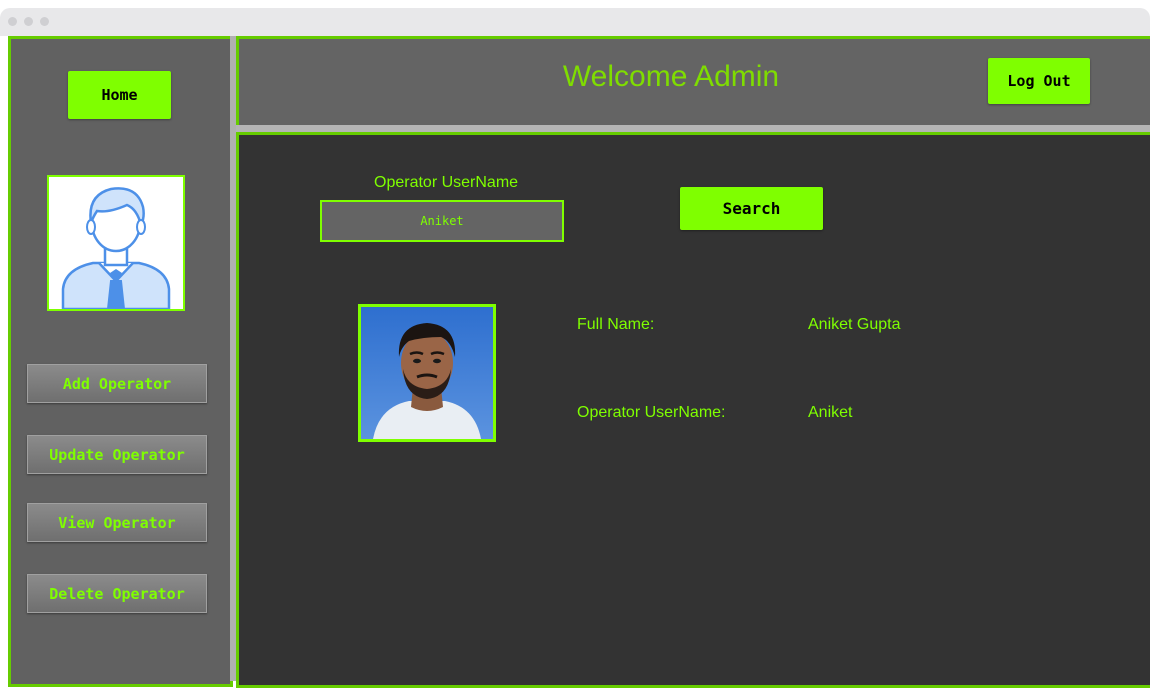  I want to click on operator-portrait-image, so click(427, 373).